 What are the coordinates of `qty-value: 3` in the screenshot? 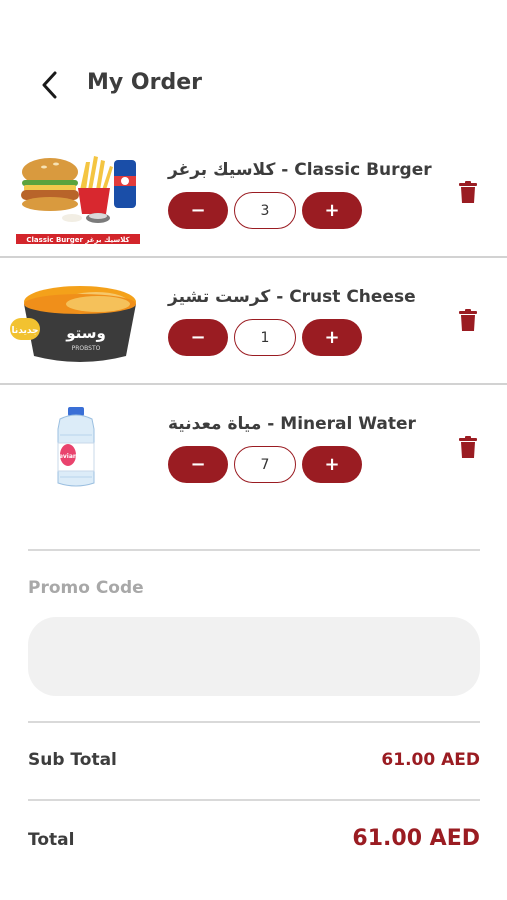 It's located at (265, 210).